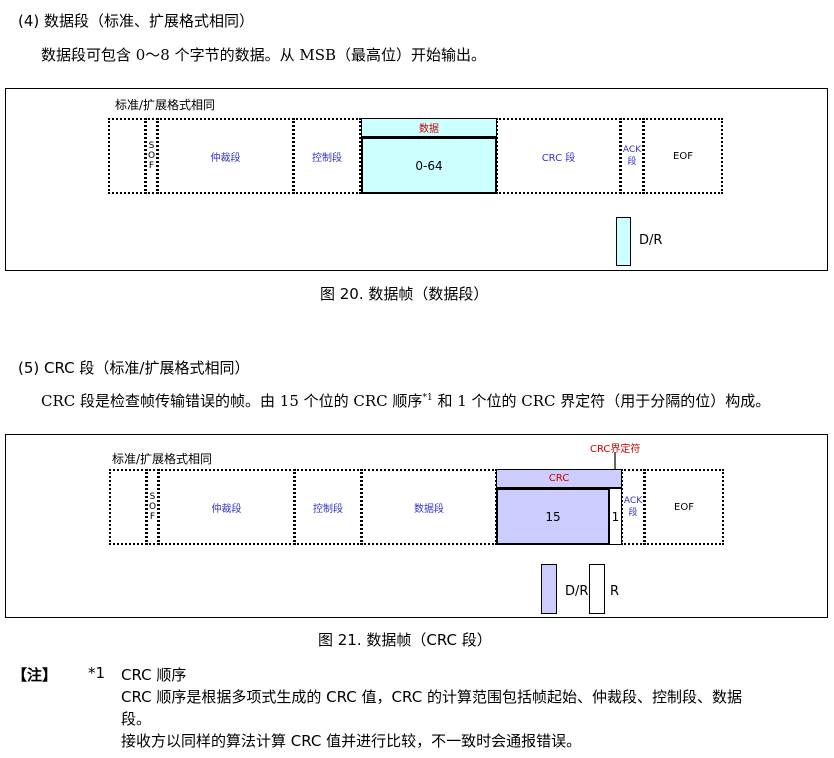 This screenshot has width=834, height=758. Describe the element at coordinates (405, 640) in the screenshot. I see `figure-21-caption: 图 21. 数据帧（CRC 段）` at that location.